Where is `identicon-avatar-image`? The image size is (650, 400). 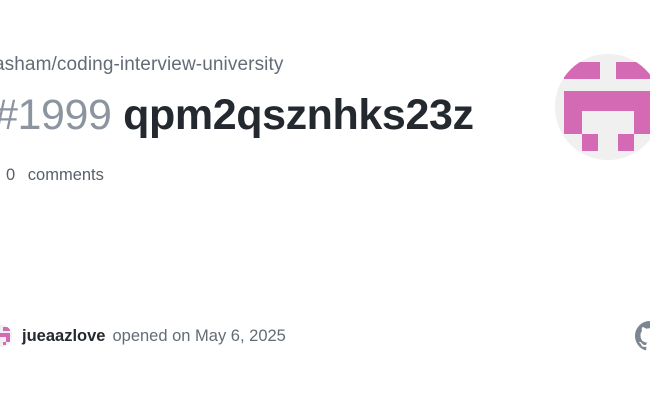
identicon-avatar-image is located at coordinates (602, 107).